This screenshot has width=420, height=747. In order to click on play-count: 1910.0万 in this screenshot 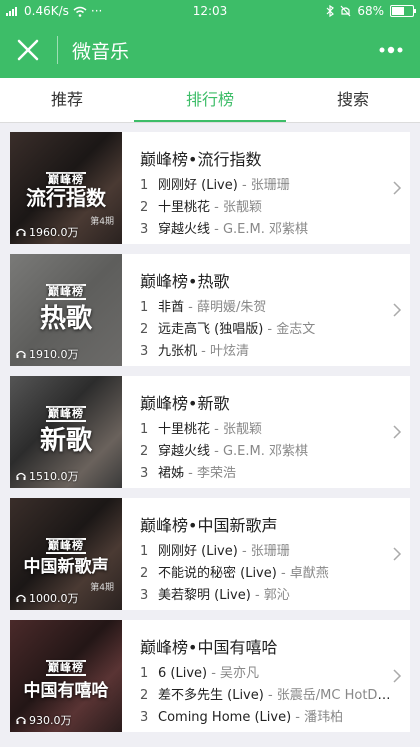, I will do `click(47, 354)`.